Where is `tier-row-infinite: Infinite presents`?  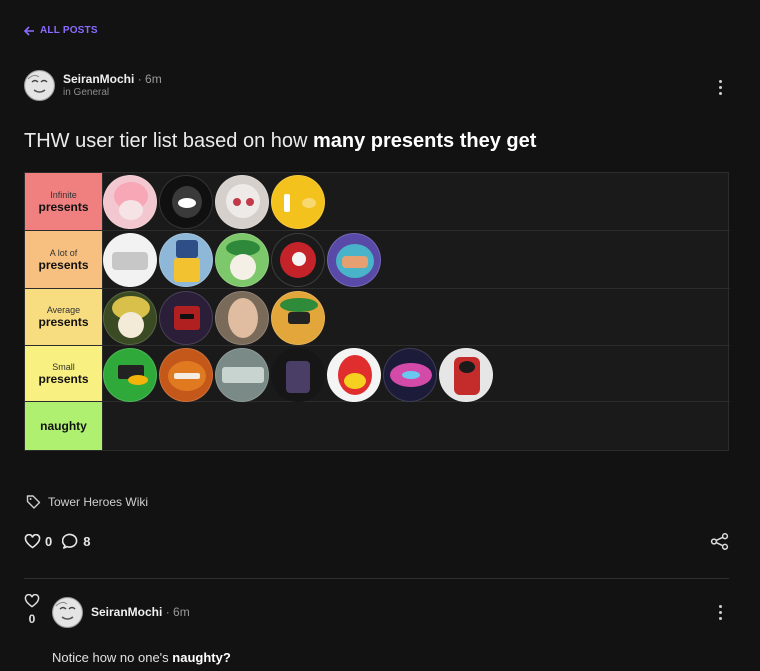
tier-row-infinite: Infinite presents is located at coordinates (377, 202).